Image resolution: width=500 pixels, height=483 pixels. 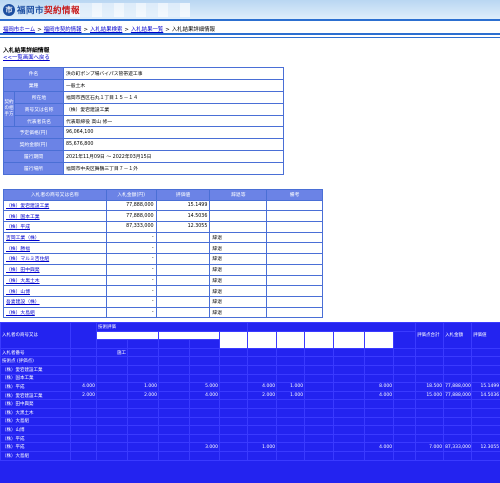 What do you see at coordinates (143, 85) in the screenshot?
I see `detail-row: 業種 一般土木` at bounding box center [143, 85].